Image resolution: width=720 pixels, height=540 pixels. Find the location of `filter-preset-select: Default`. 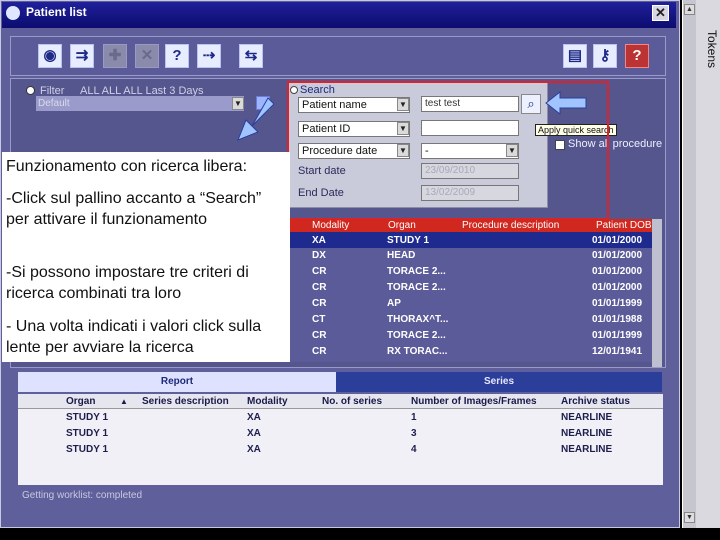

filter-preset-select: Default is located at coordinates (140, 103).